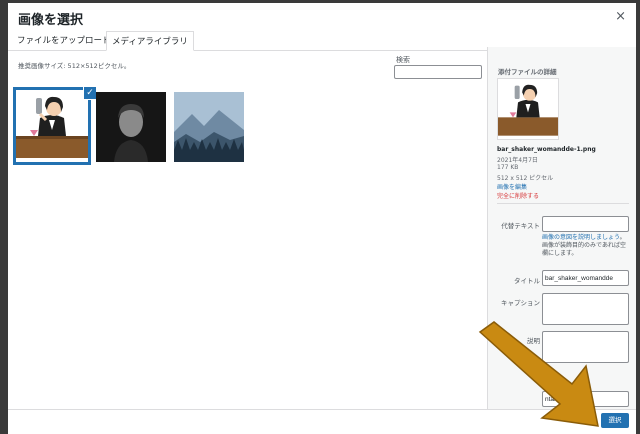 This screenshot has width=640, height=434. Describe the element at coordinates (586, 246) in the screenshot. I see `alt-text-help: 画像の意図を説明しましょう。画像が装飾目的のみであれば空欄にします。` at that location.